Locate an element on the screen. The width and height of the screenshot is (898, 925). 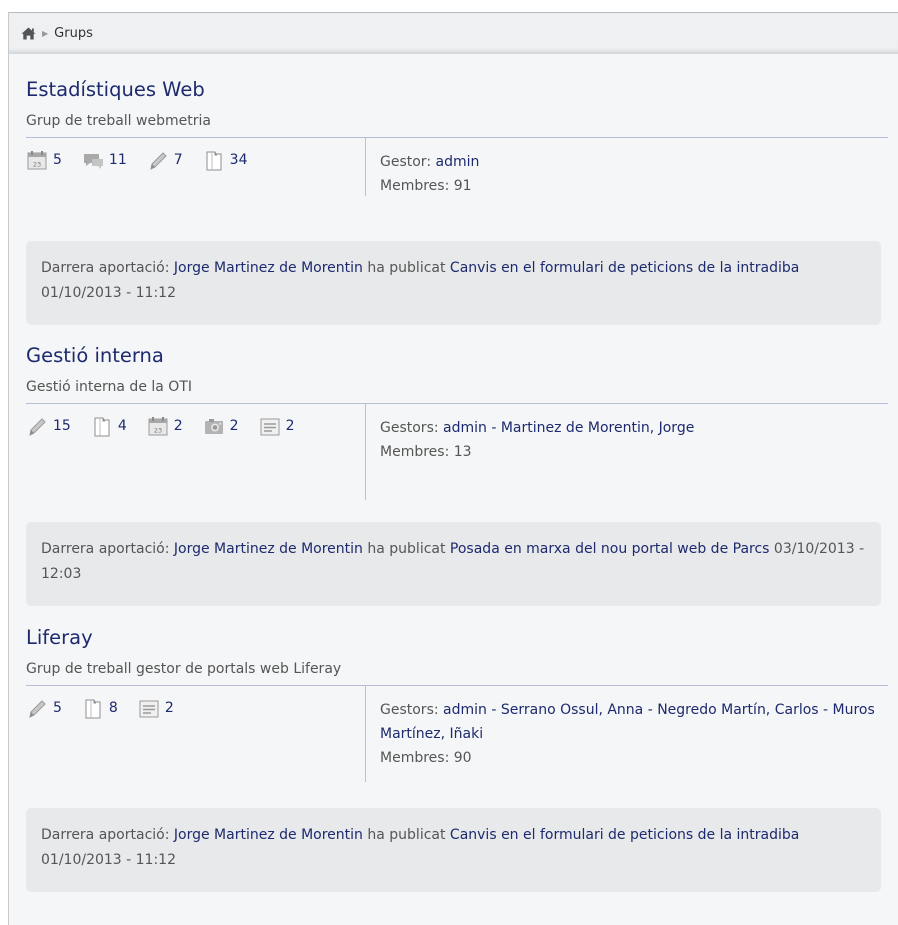
stat-pencil: 7 is located at coordinates (165, 160).